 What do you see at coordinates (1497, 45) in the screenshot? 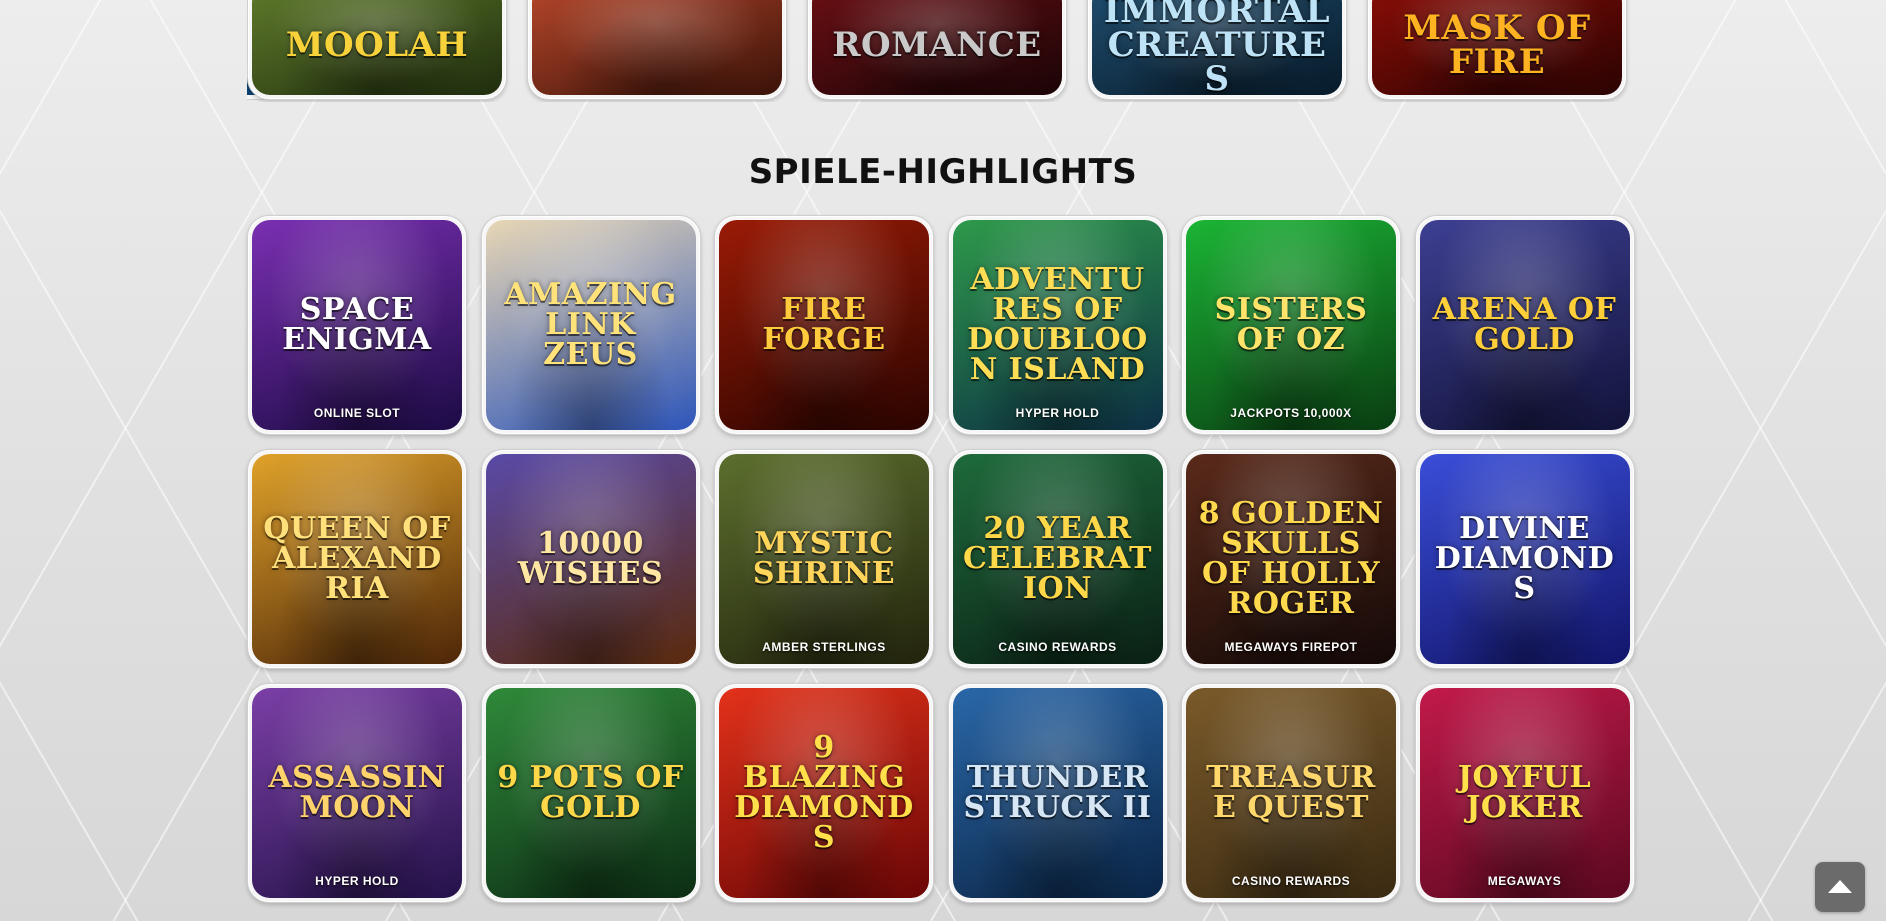
I see `game-title: MASK OF FIRE` at bounding box center [1497, 45].